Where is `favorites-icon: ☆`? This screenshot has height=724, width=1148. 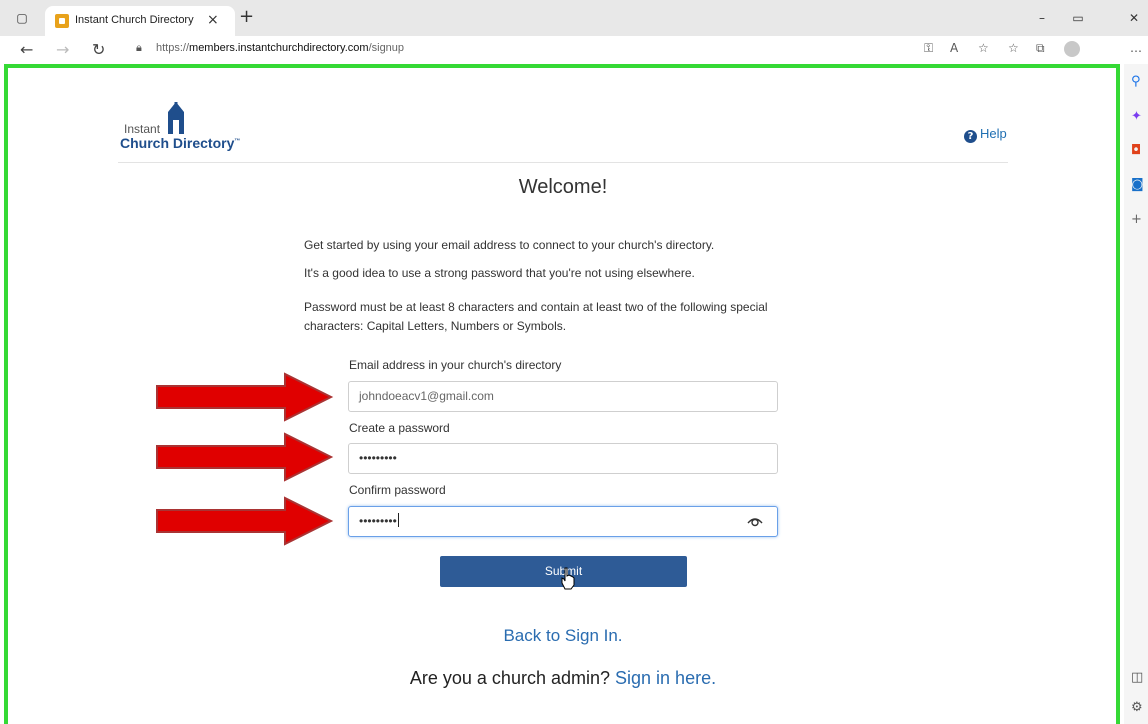
favorites-icon: ☆ is located at coordinates (1013, 48).